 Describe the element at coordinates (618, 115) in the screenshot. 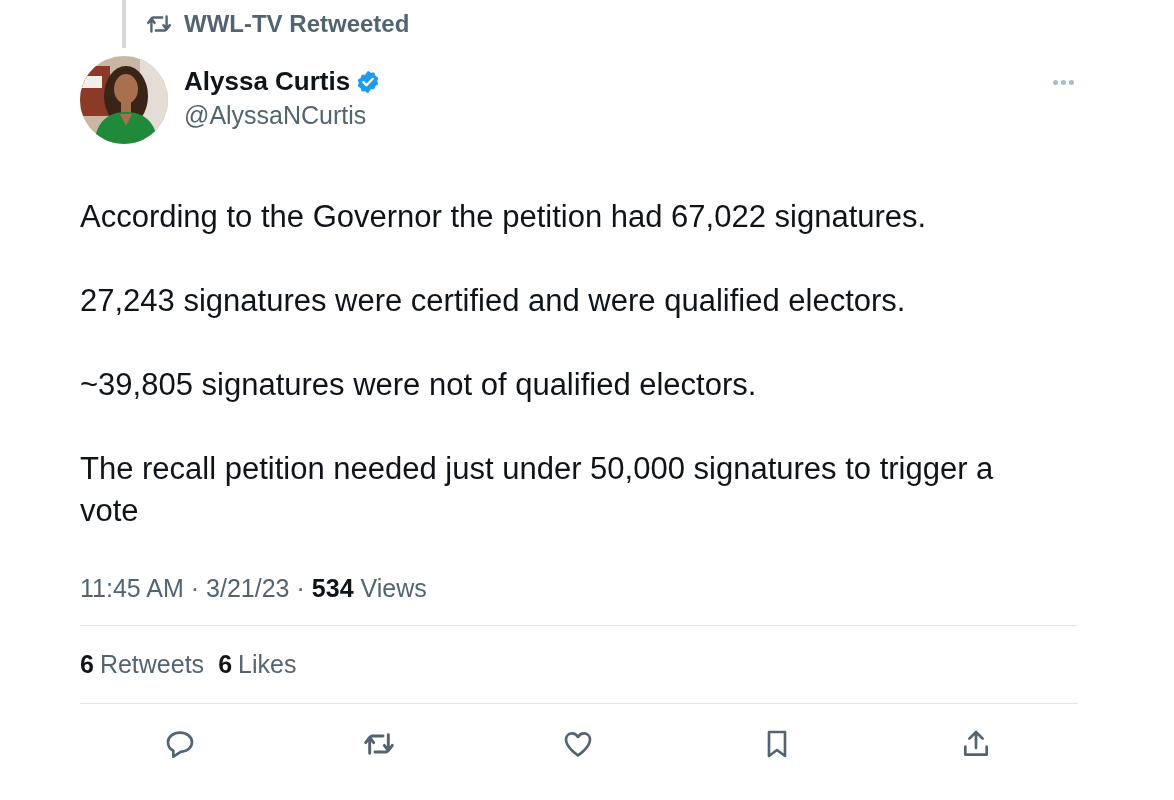

I see `author-handle: @AlyssaNCurtis` at that location.